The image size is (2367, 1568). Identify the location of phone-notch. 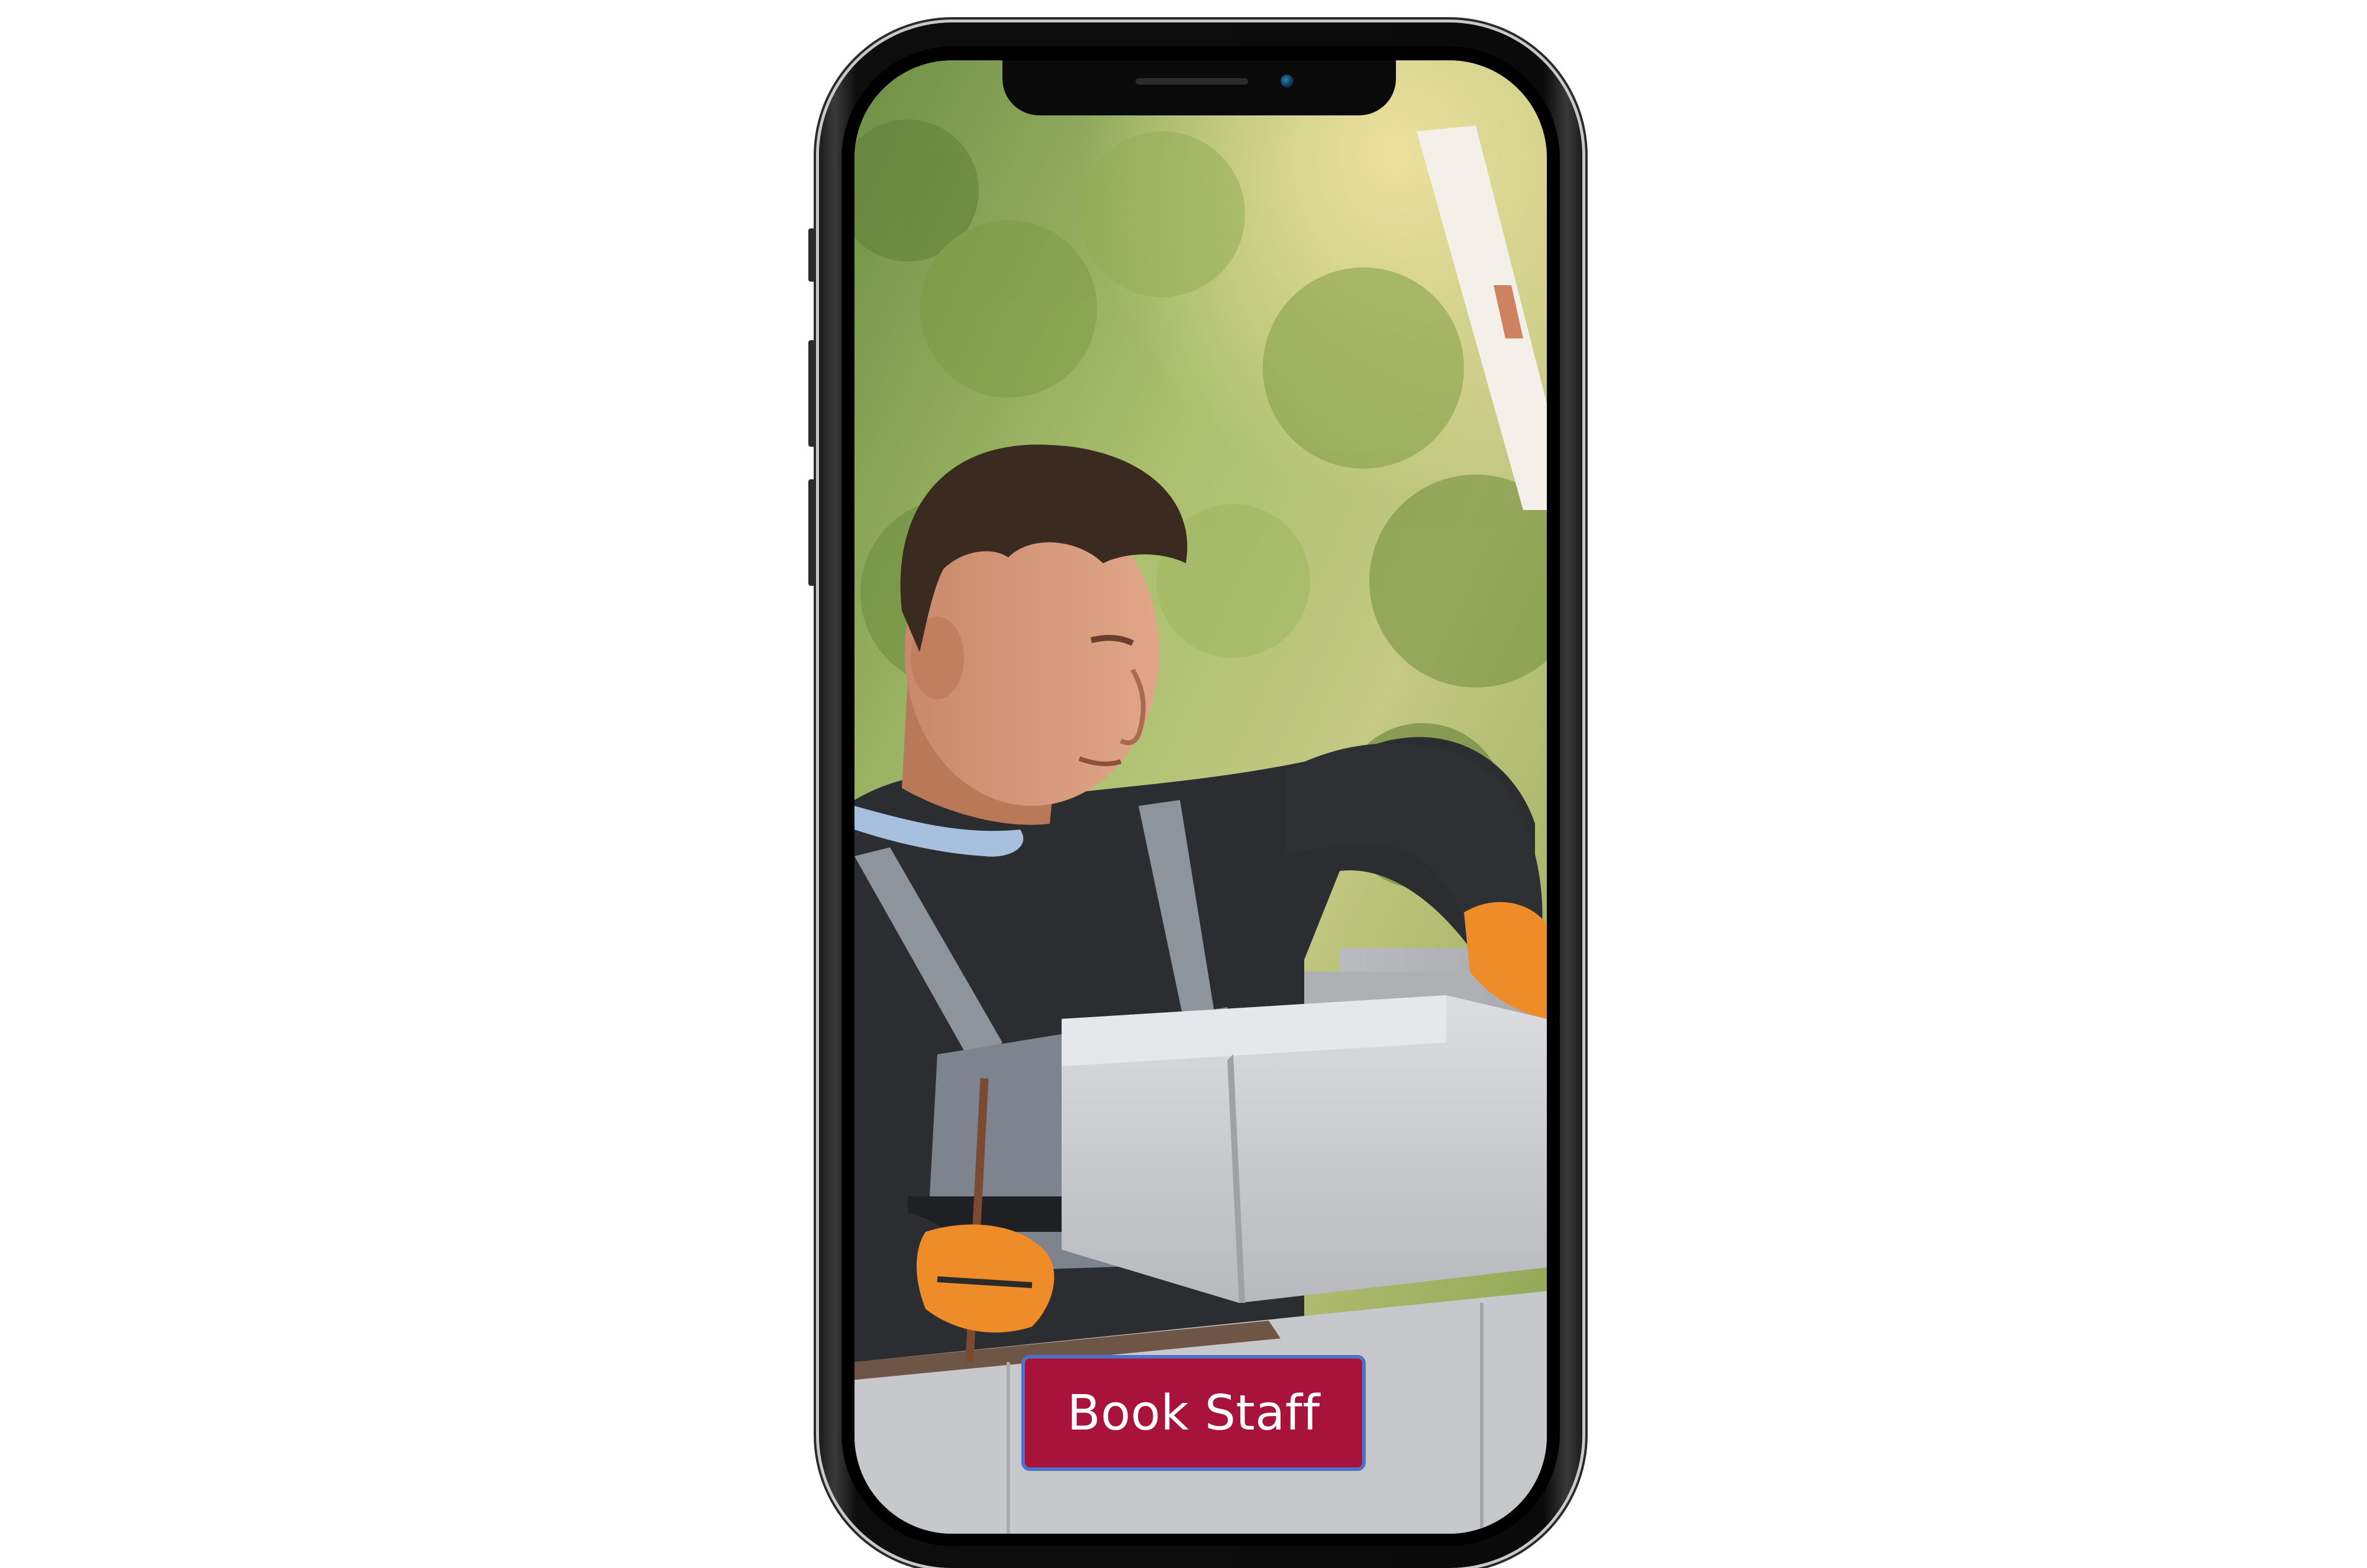
(1199, 88).